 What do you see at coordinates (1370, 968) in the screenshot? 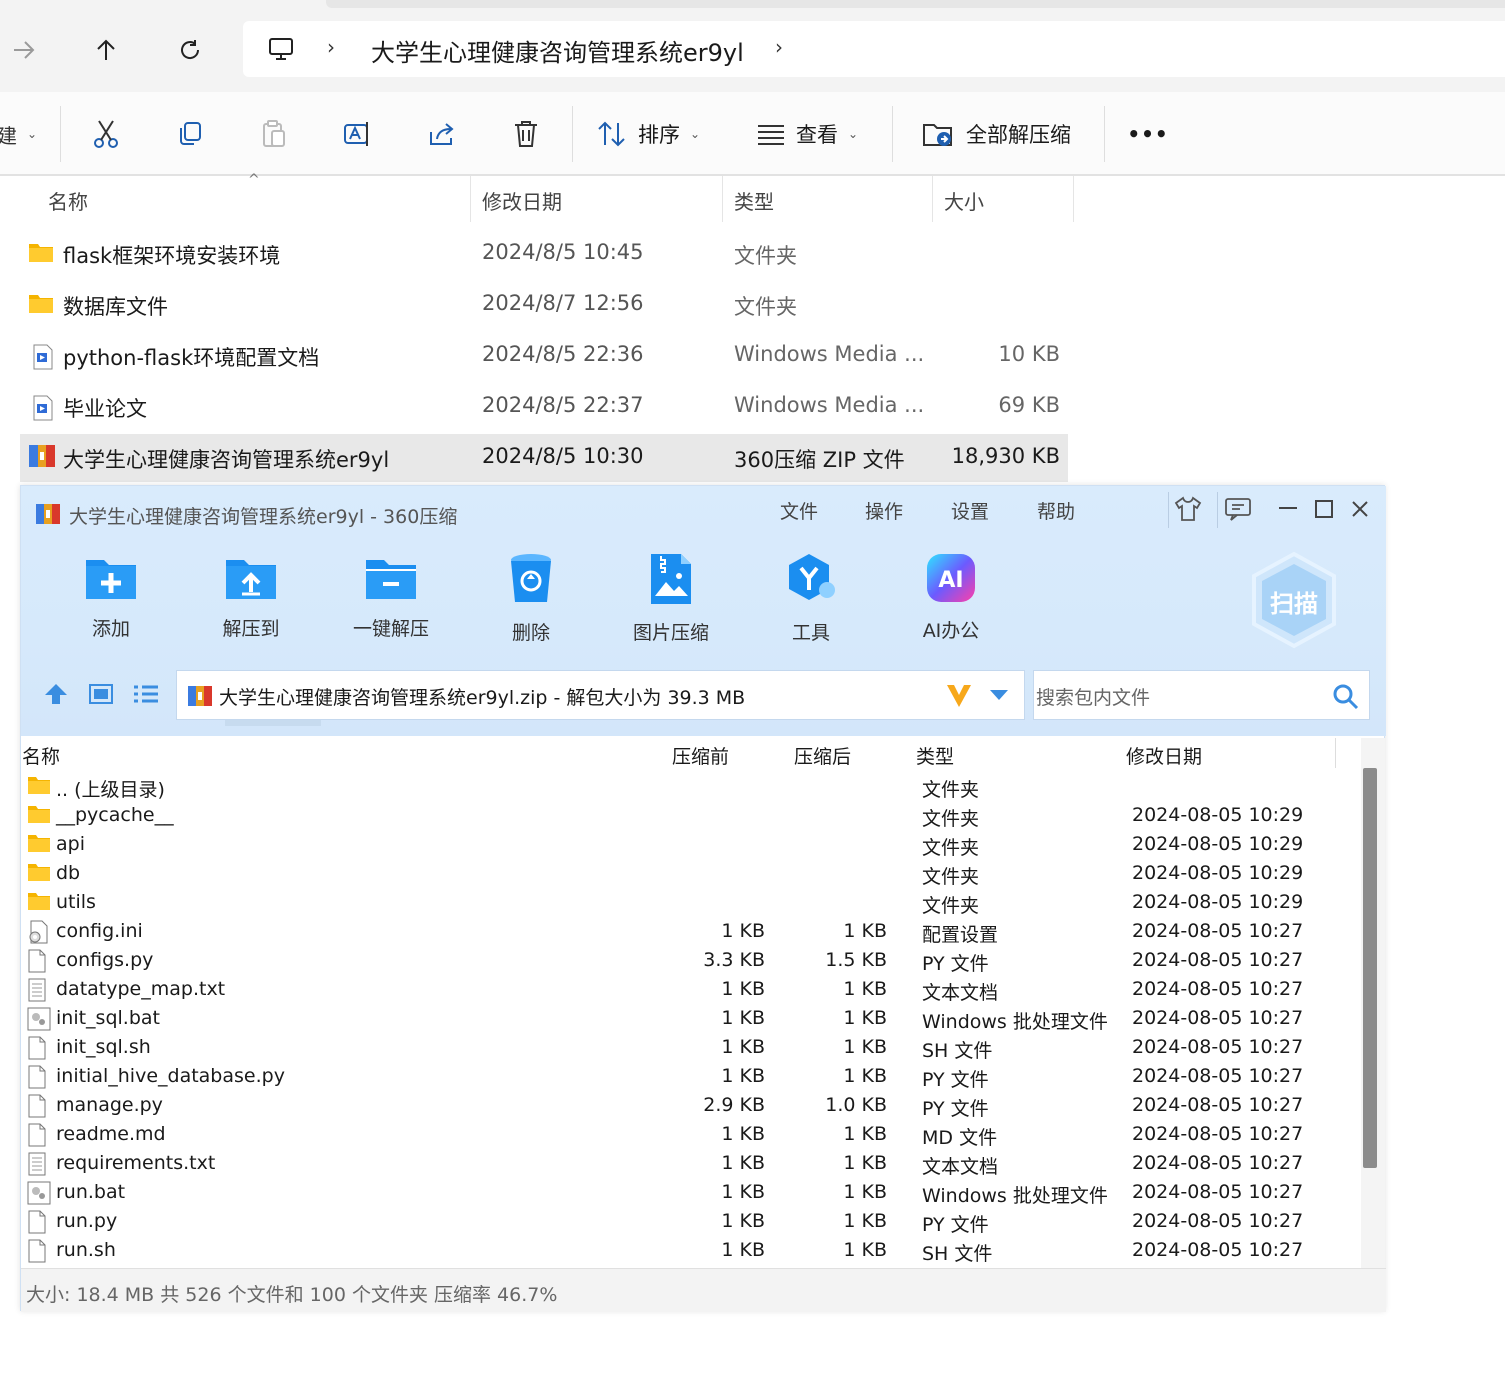
I see `scrollbar-thumb` at bounding box center [1370, 968].